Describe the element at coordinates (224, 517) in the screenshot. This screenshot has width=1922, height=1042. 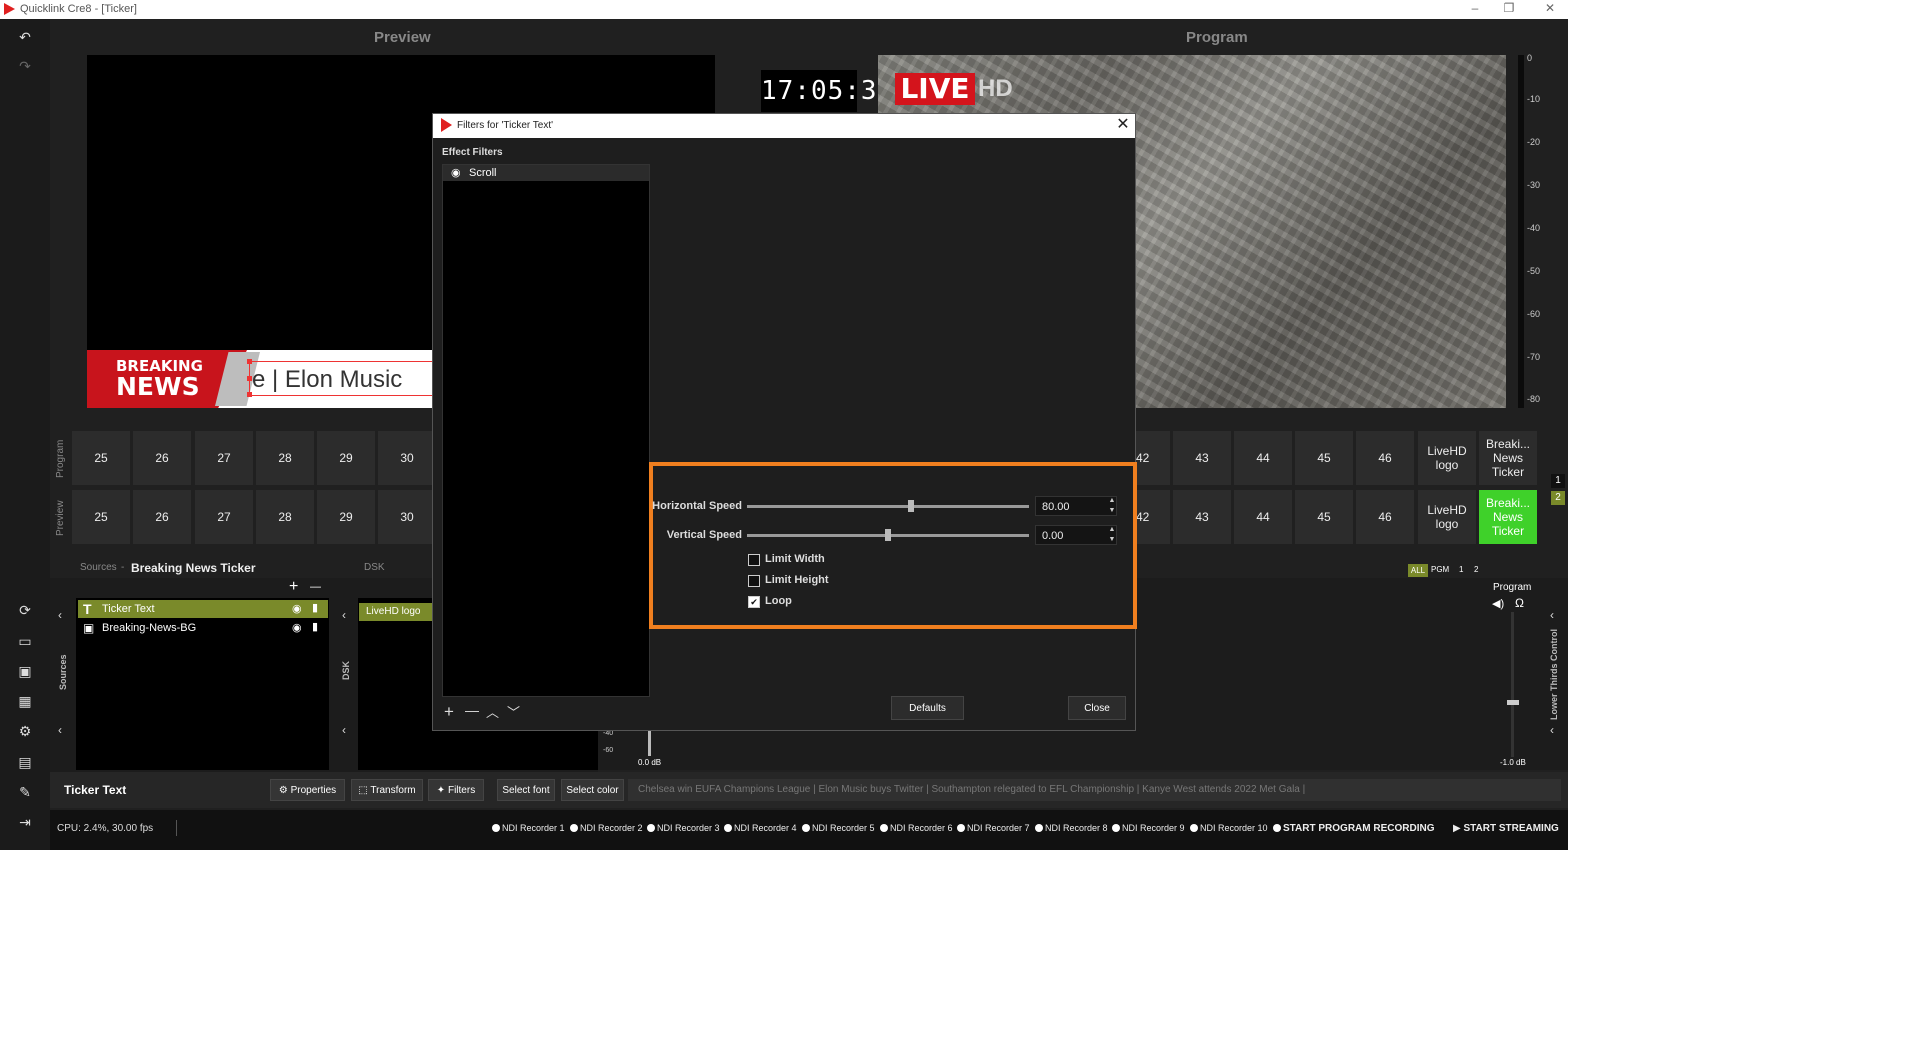
I see `scene-cell-preview: 27` at that location.